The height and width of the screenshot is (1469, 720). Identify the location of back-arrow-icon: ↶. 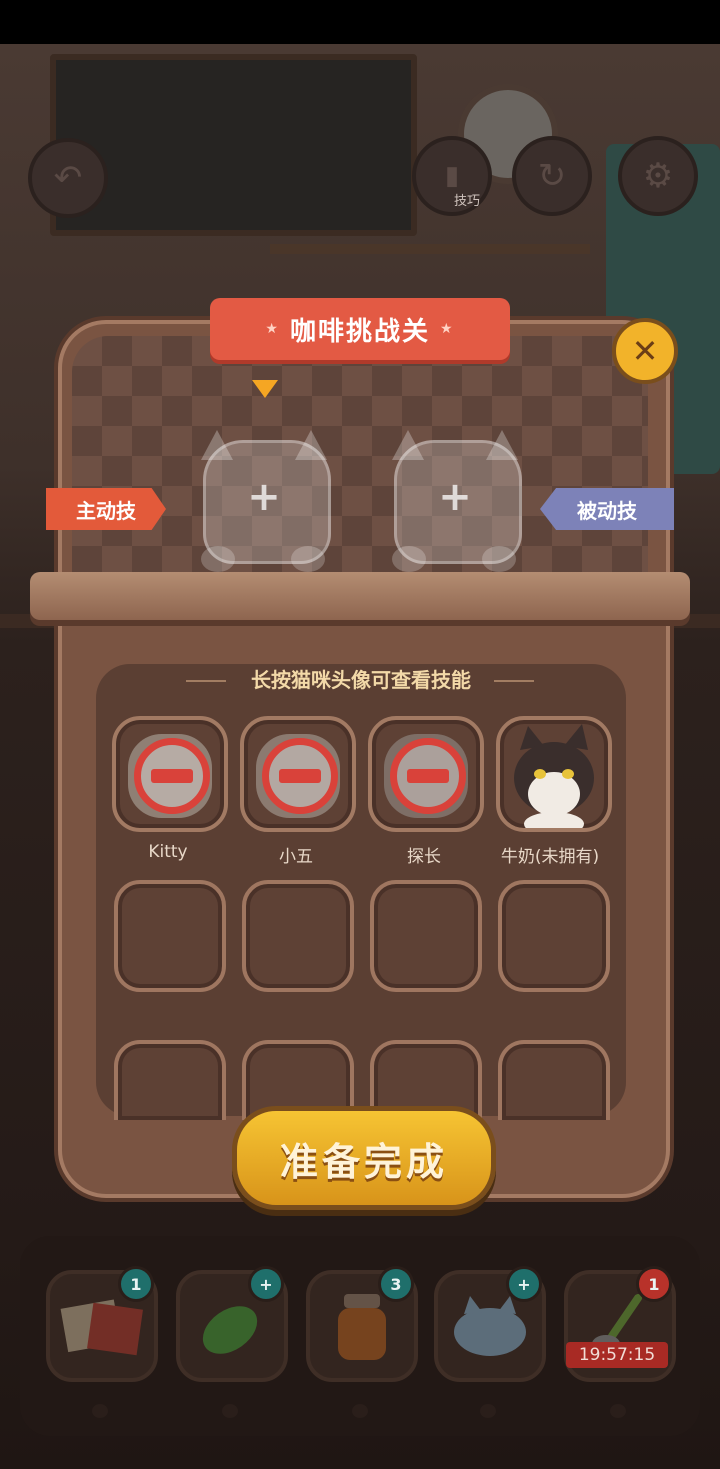
(68, 178).